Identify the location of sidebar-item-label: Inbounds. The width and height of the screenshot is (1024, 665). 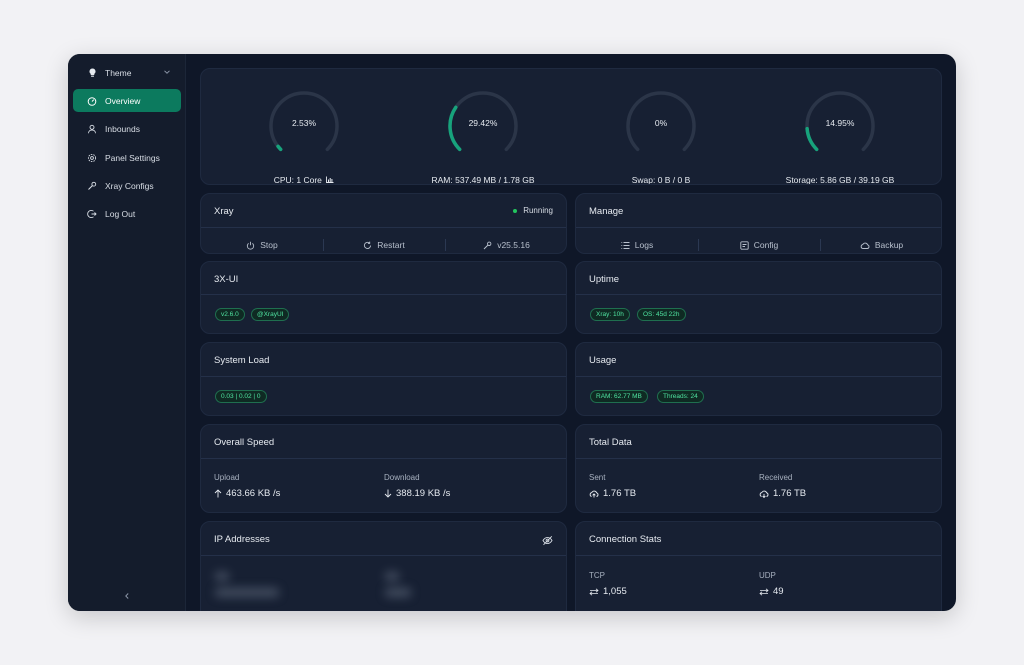
(122, 128).